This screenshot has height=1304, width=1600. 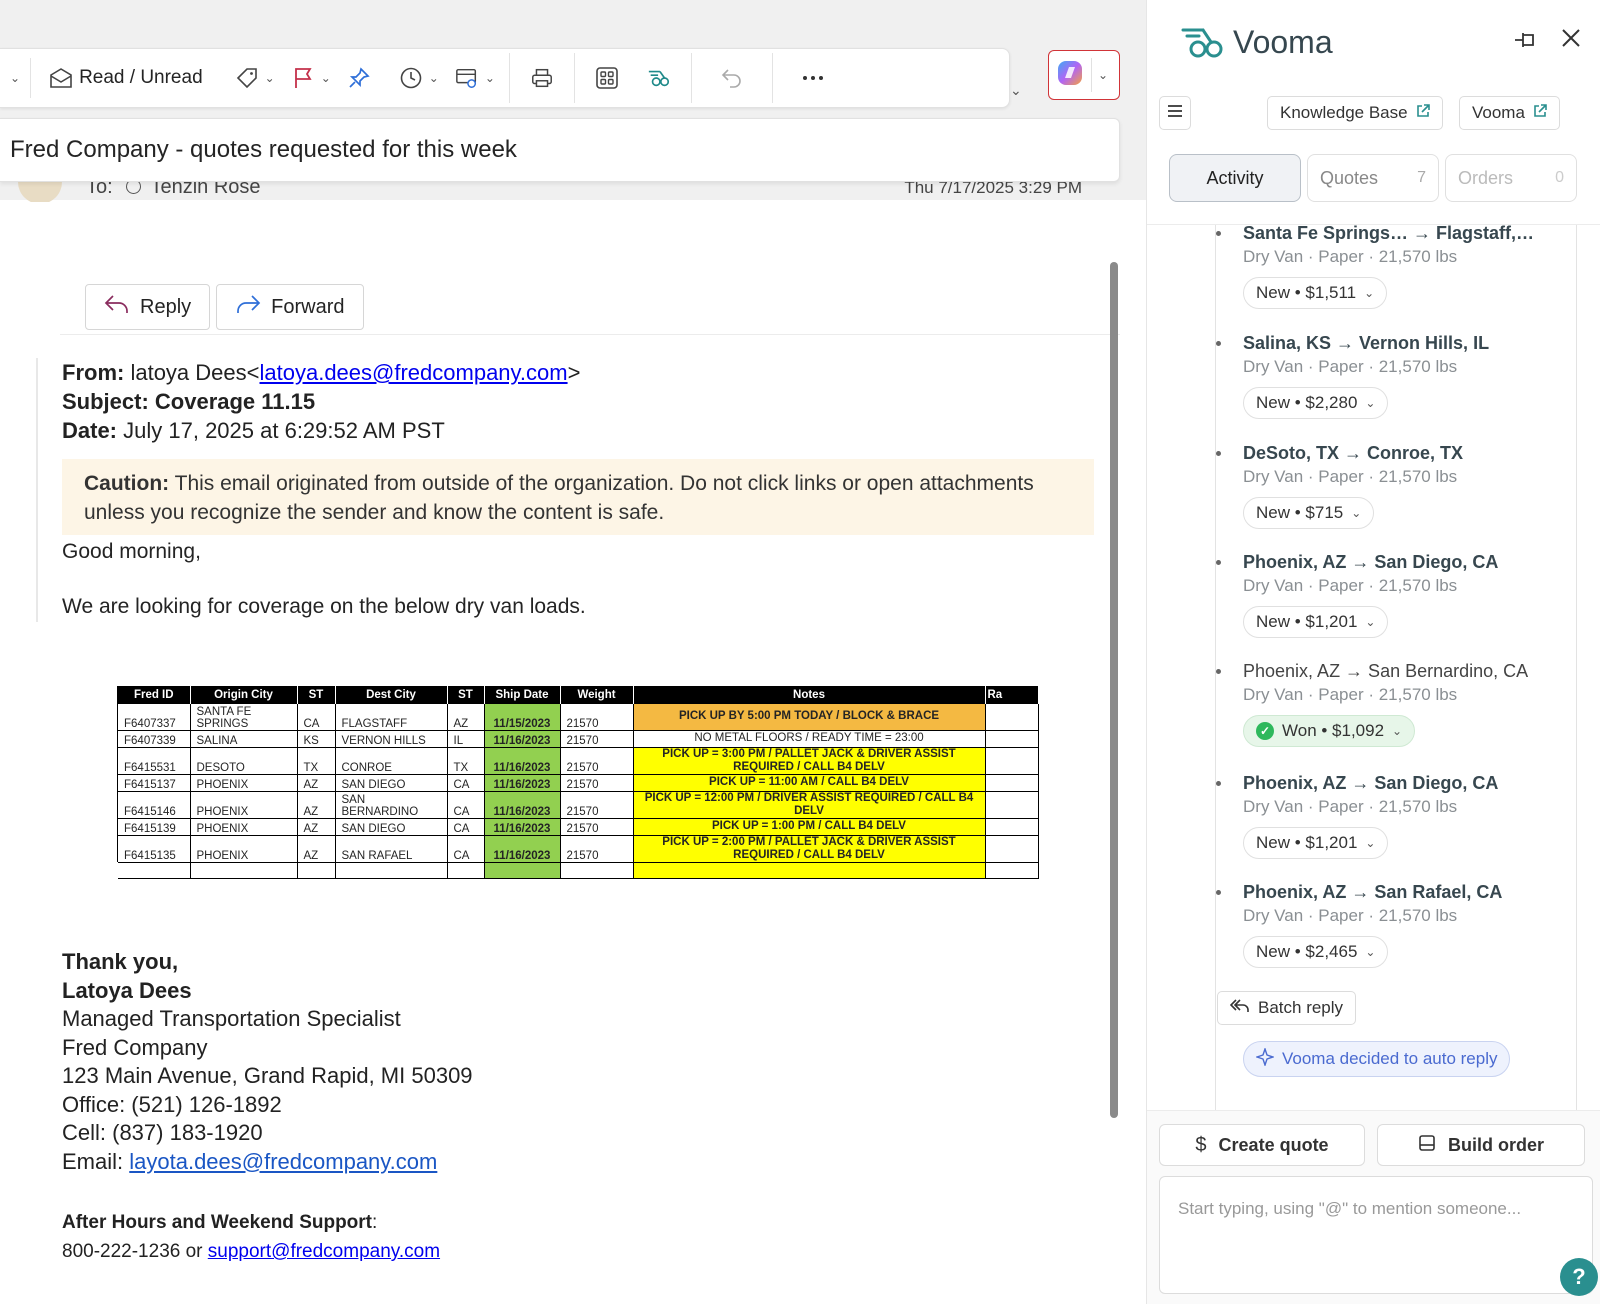 What do you see at coordinates (324, 1251) in the screenshot?
I see `support-email-link: support@fredcompany.com` at bounding box center [324, 1251].